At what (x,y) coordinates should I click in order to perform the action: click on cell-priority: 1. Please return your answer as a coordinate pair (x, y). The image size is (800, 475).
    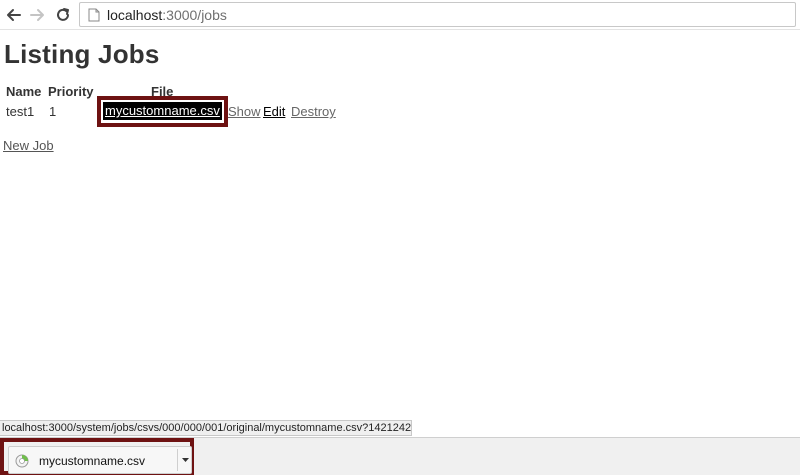
    Looking at the image, I should click on (53, 111).